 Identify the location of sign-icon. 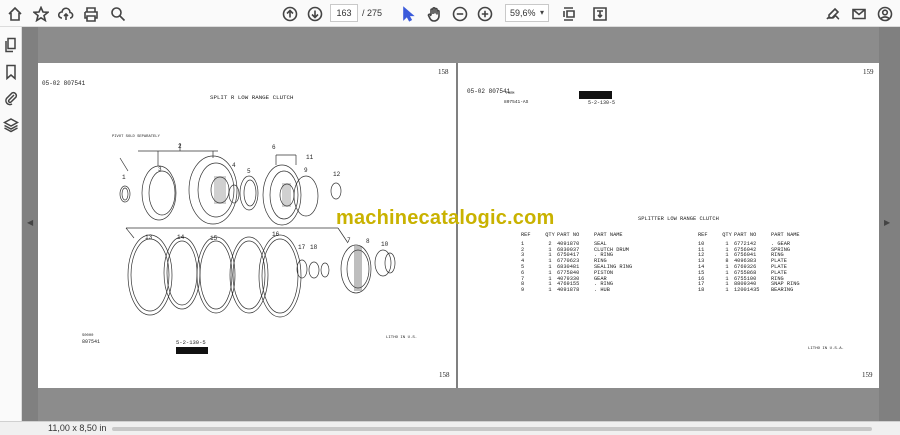
(833, 13).